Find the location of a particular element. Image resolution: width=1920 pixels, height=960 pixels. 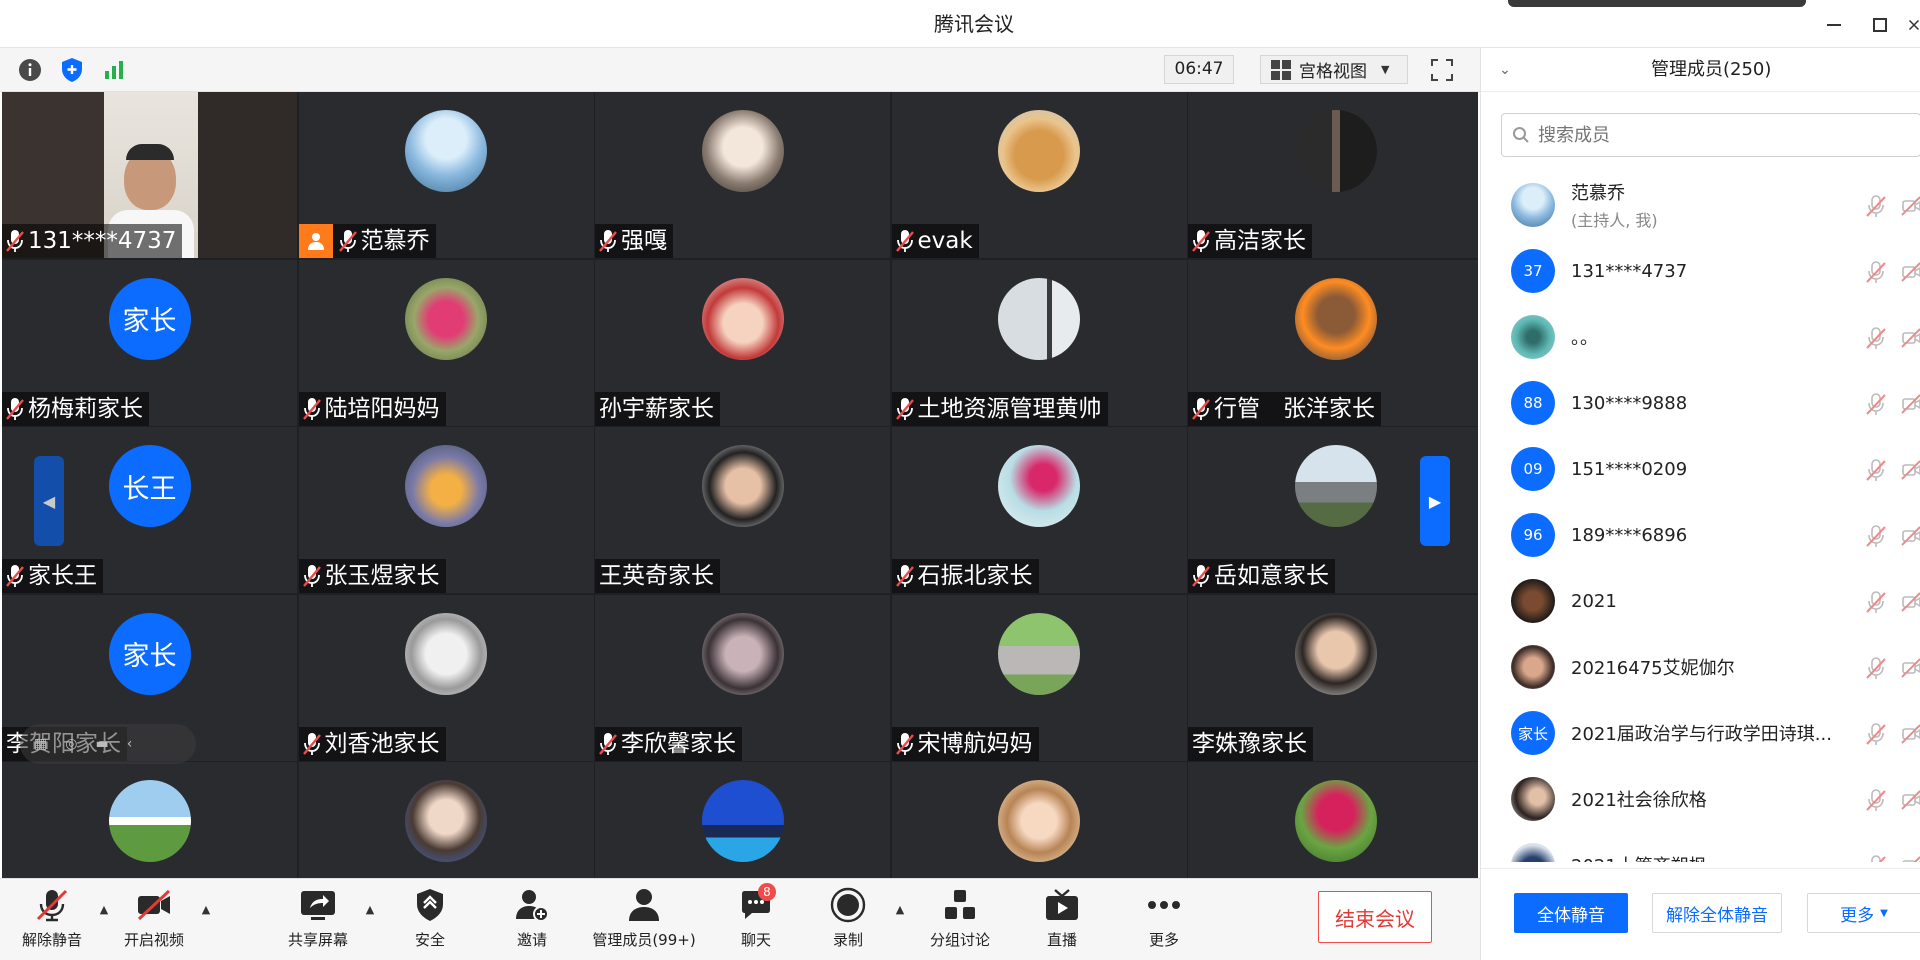

member-row: 2021社会徐欣格 is located at coordinates (1700, 799).